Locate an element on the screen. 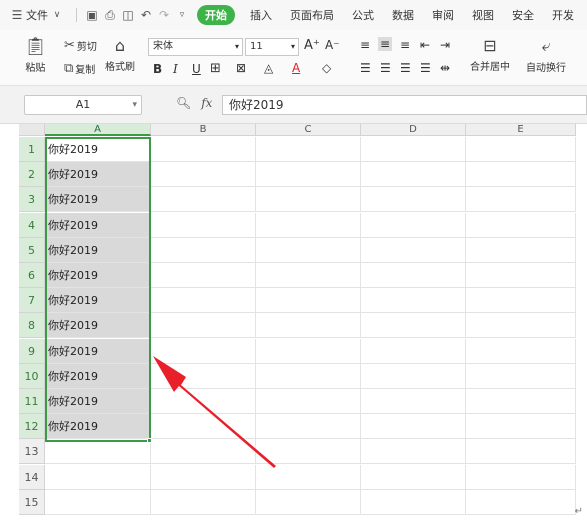 The image size is (587, 523). resize-corner-icon: ↵ is located at coordinates (578, 511).